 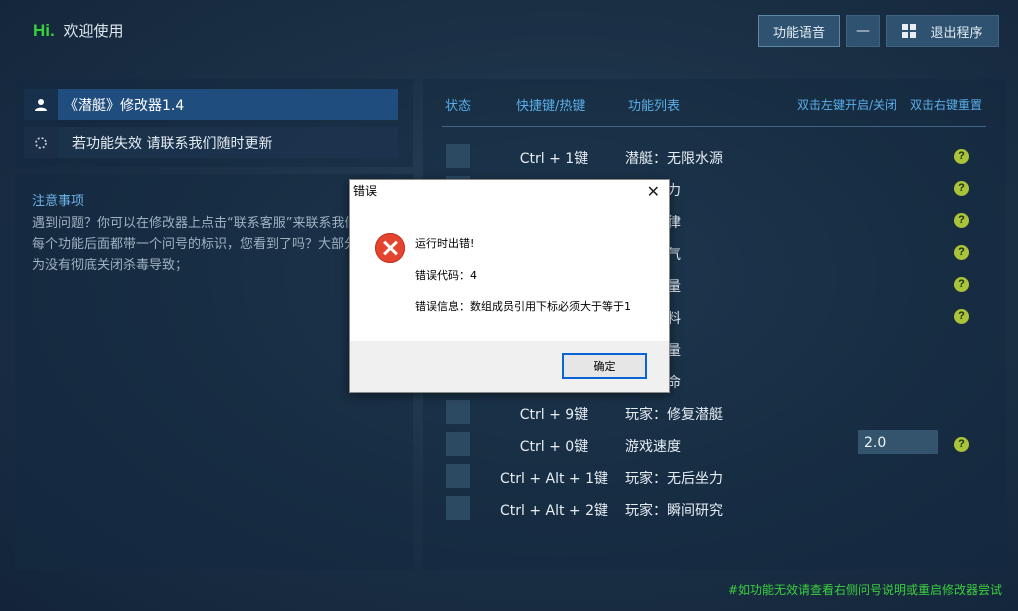 What do you see at coordinates (211, 104) in the screenshot?
I see `trainer-title-row: 《潜艇》修改器1.4` at bounding box center [211, 104].